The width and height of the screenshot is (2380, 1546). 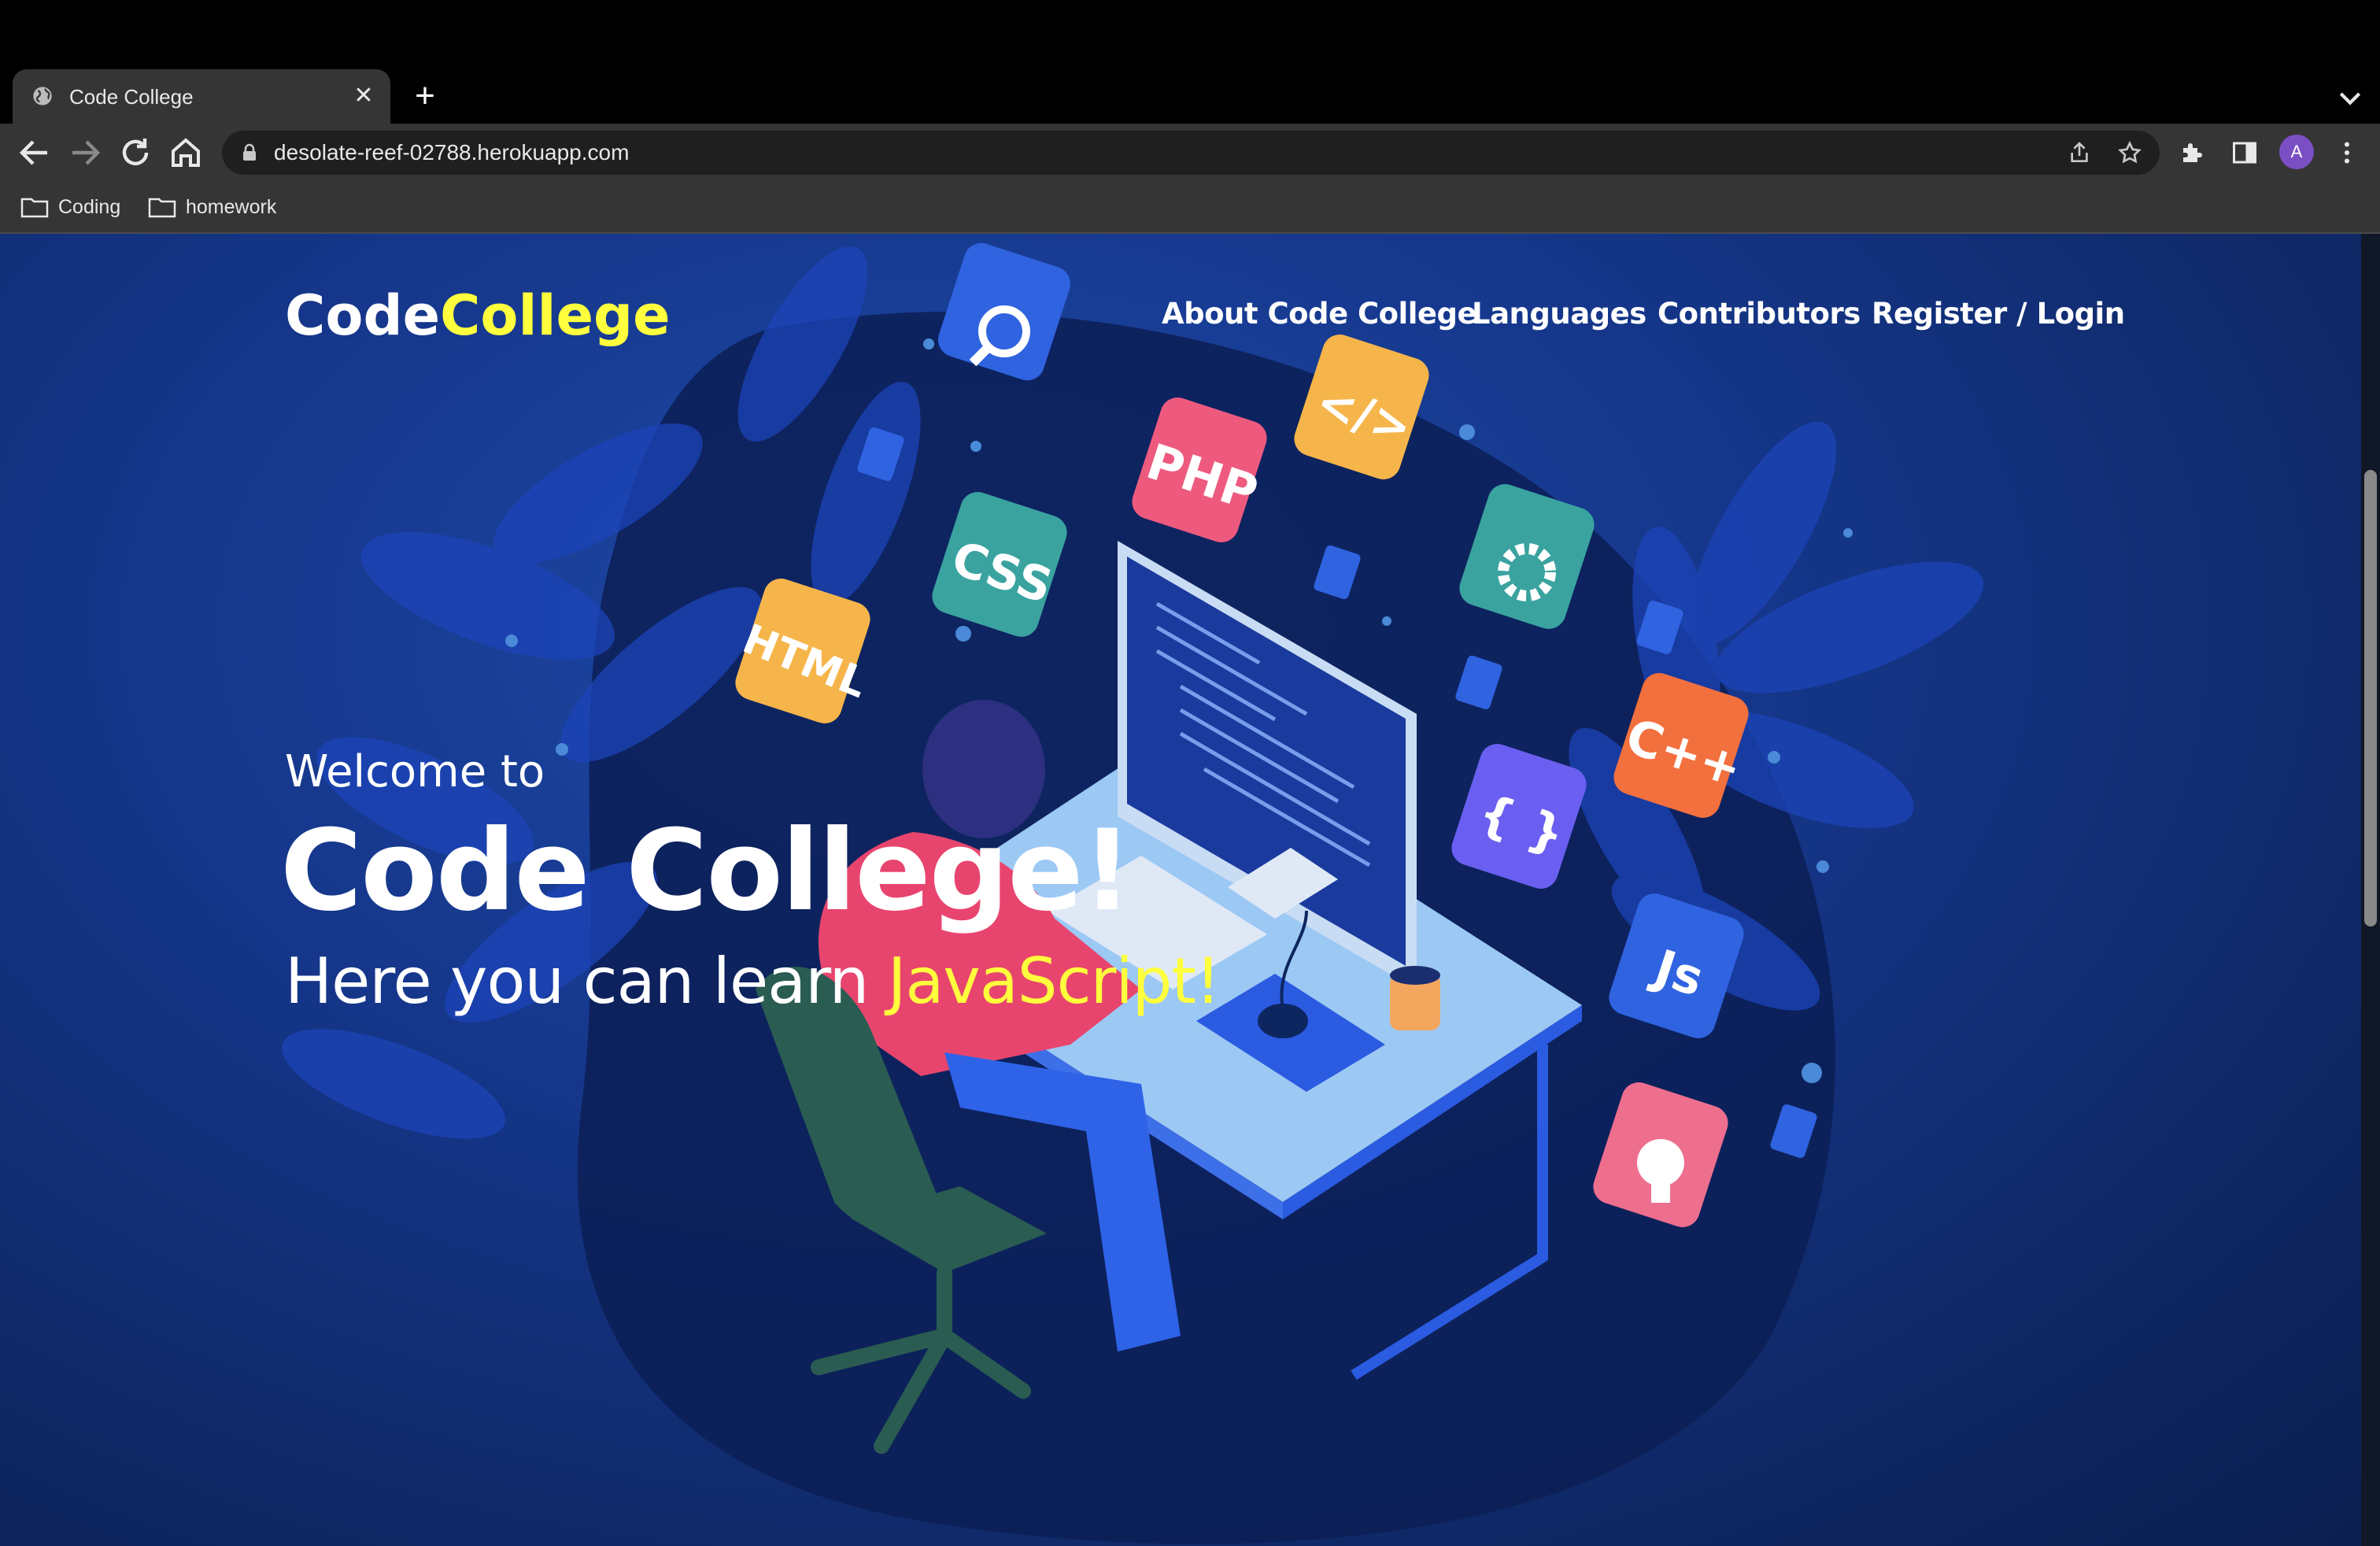 I want to click on nav-languages: Languages, so click(x=1559, y=314).